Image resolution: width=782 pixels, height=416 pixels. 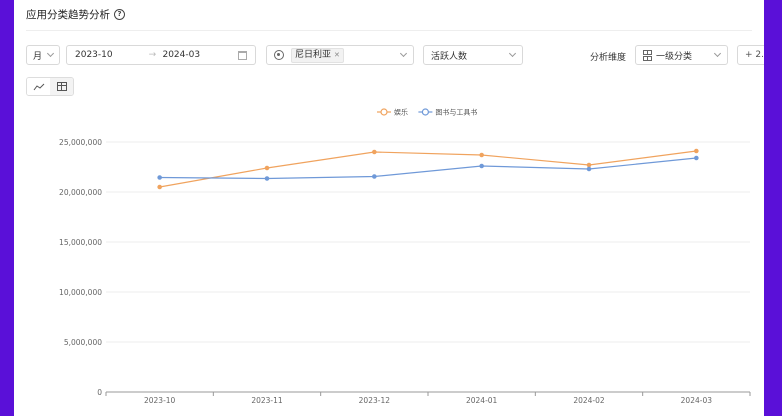 I want to click on granularity-select: 月, so click(x=43, y=55).